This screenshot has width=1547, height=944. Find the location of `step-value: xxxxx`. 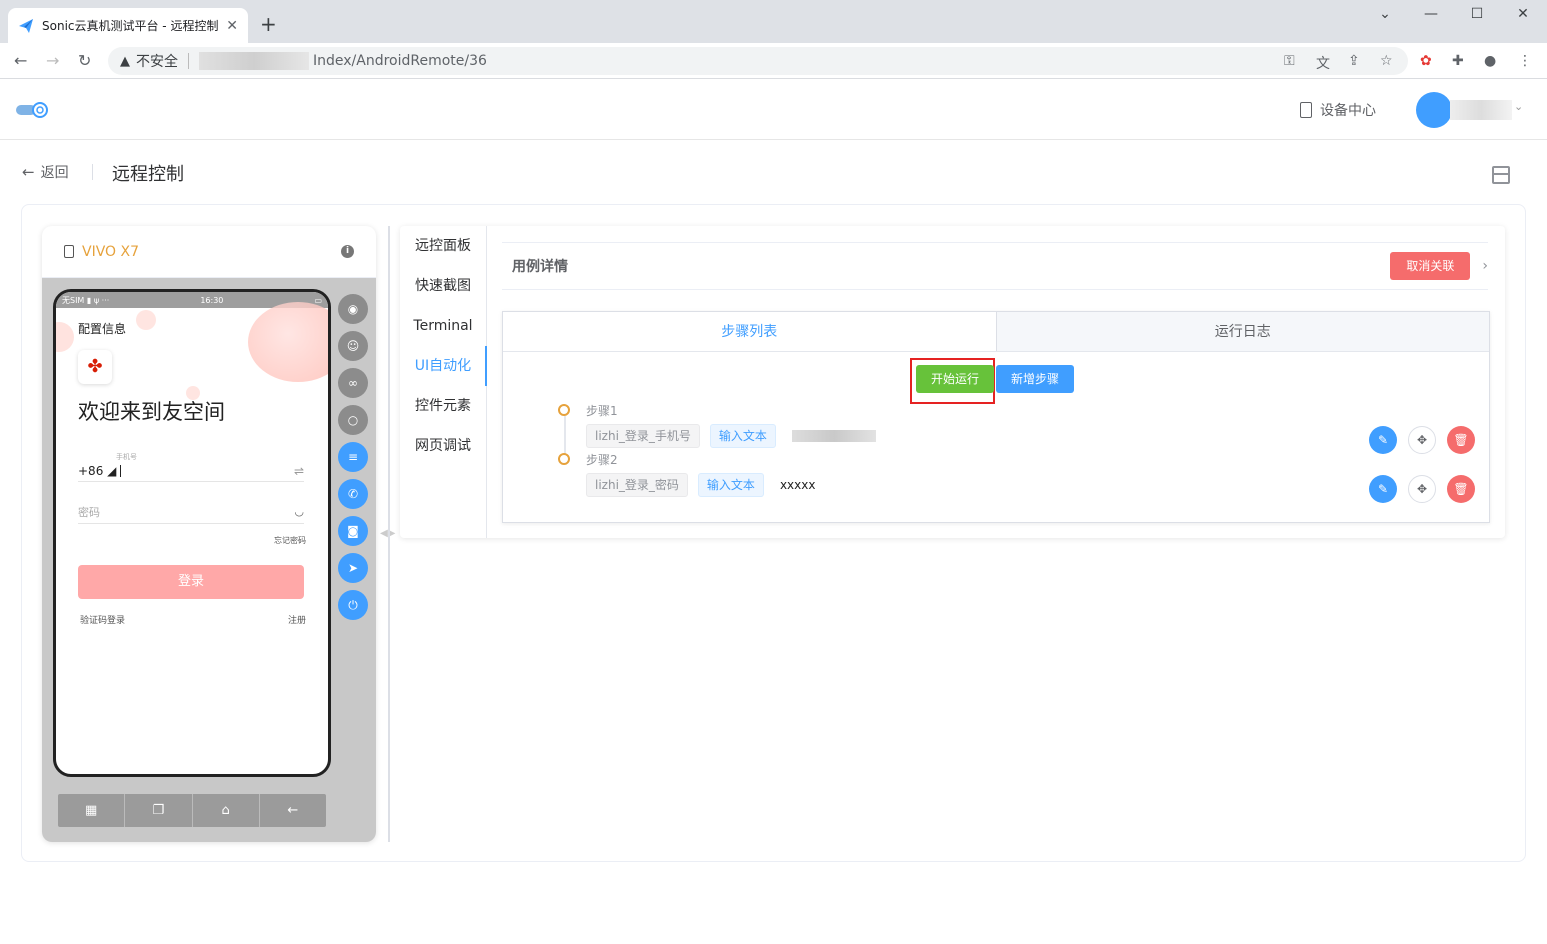

step-value: xxxxx is located at coordinates (797, 485).